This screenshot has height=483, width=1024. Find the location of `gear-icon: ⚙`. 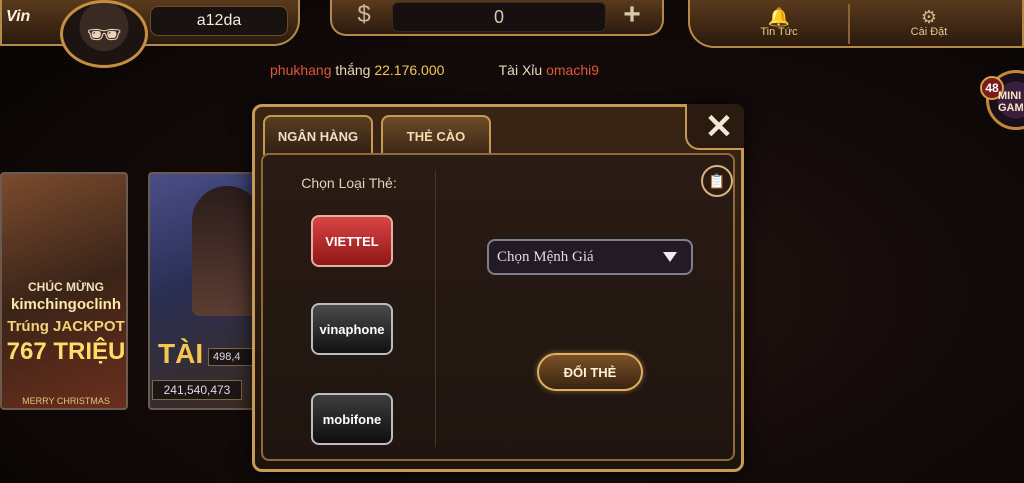

gear-icon: ⚙ is located at coordinates (929, 17).